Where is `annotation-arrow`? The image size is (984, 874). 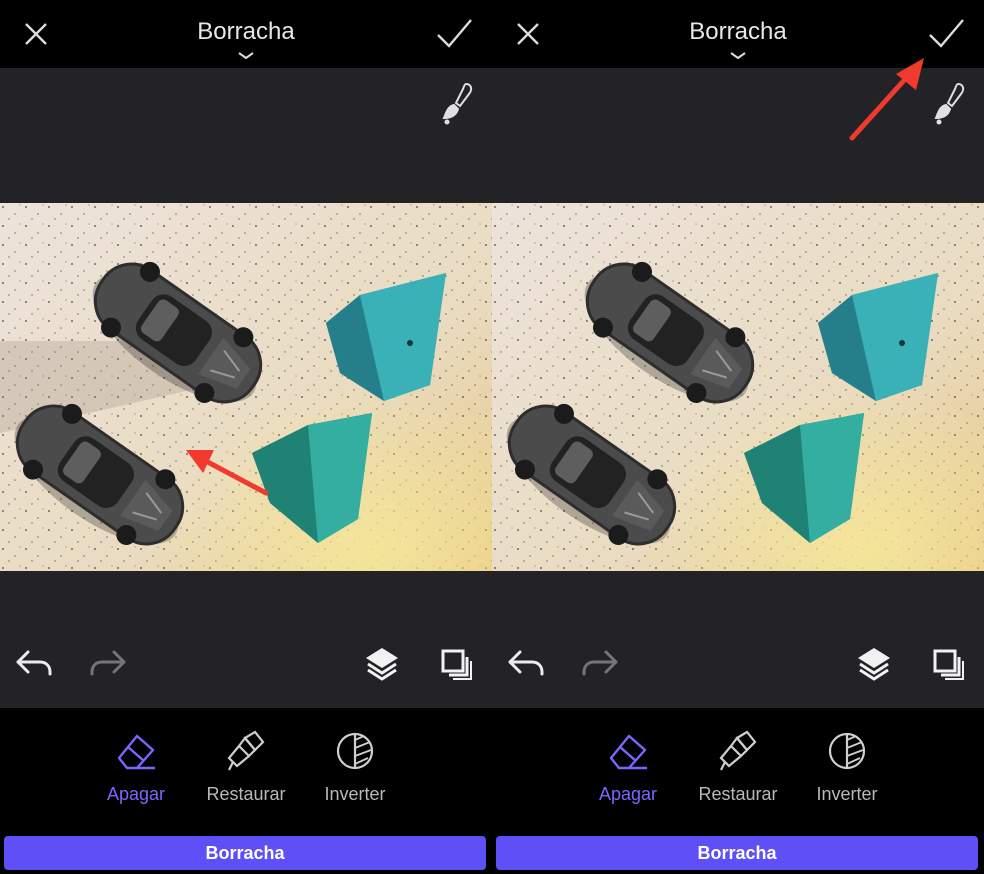 annotation-arrow is located at coordinates (886, 99).